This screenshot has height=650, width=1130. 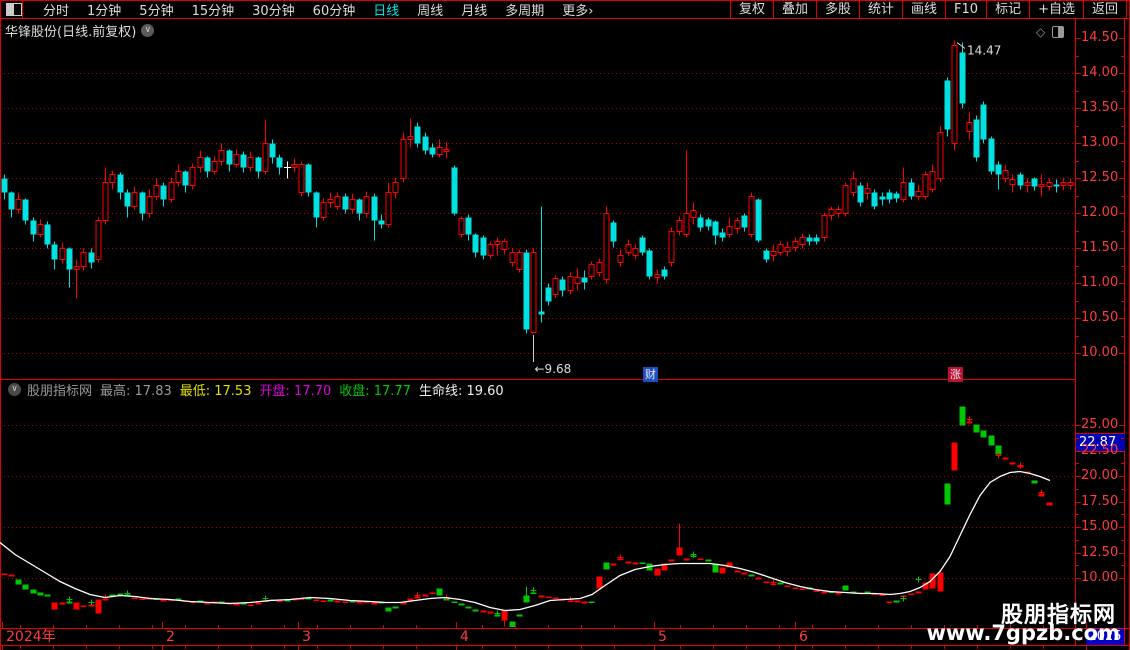 What do you see at coordinates (794, 9) in the screenshot?
I see `toolbar-action-叠加: 叠加` at bounding box center [794, 9].